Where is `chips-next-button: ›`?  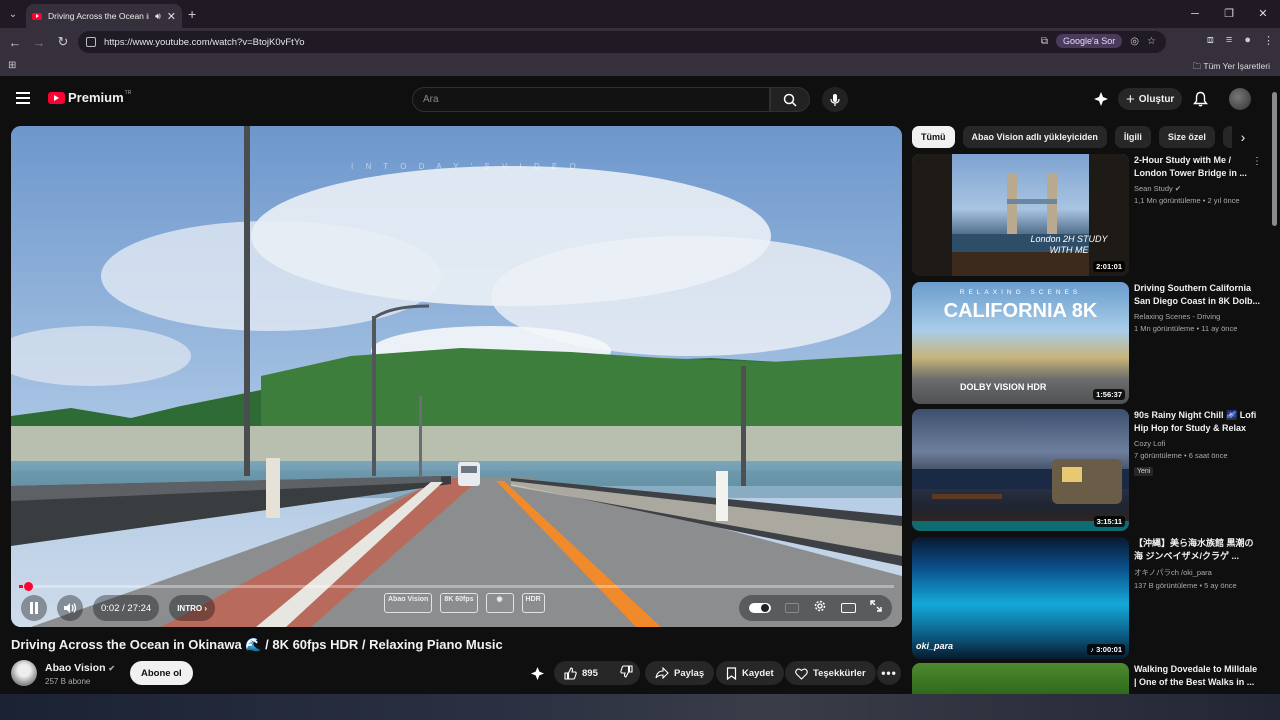 chips-next-button: › is located at coordinates (1243, 137).